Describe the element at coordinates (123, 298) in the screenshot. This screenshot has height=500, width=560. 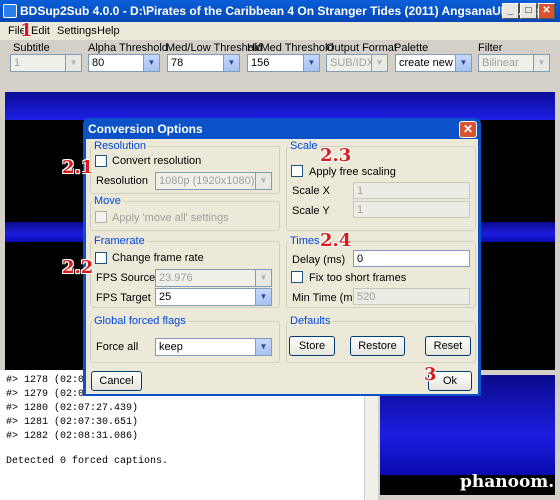
I see `fps-target-label: FPS Target` at that location.